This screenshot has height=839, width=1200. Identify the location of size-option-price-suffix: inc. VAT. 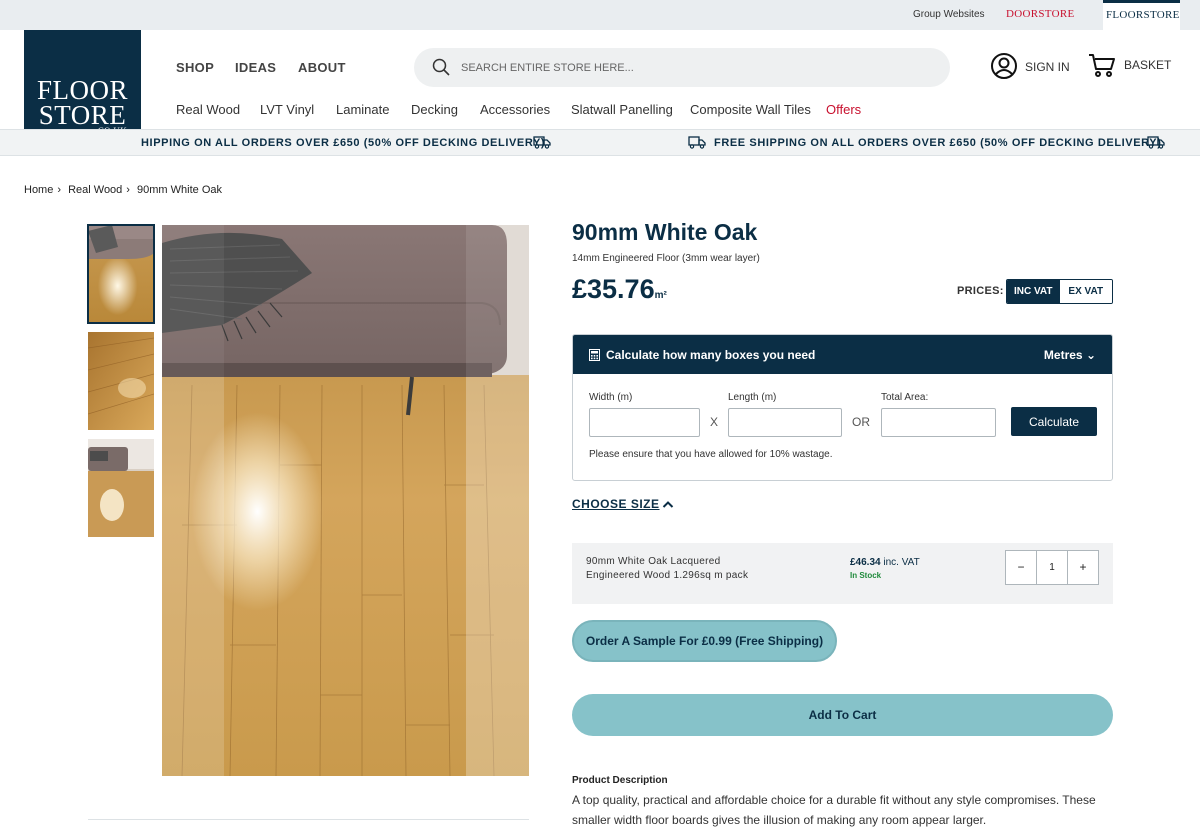
(901, 562).